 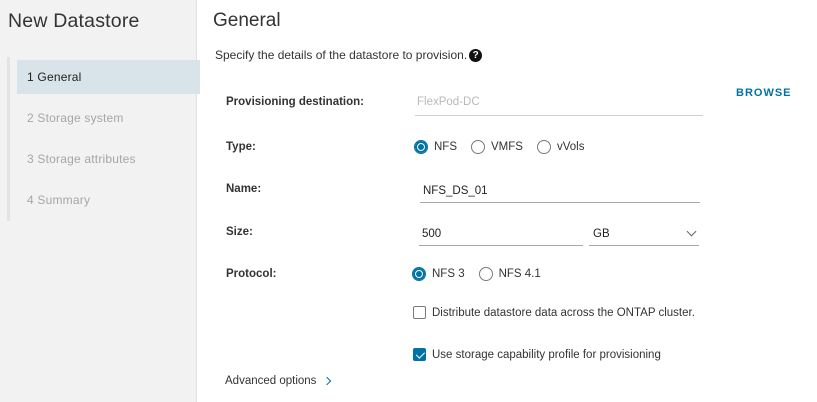 I want to click on advanced-options-label: Advanced options, so click(x=271, y=381).